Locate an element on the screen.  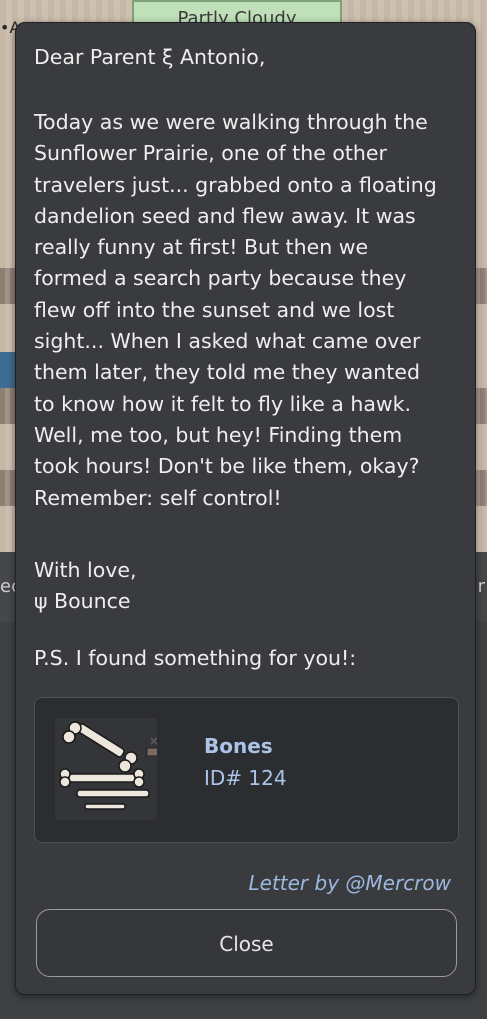
bones-icon is located at coordinates (108, 769).